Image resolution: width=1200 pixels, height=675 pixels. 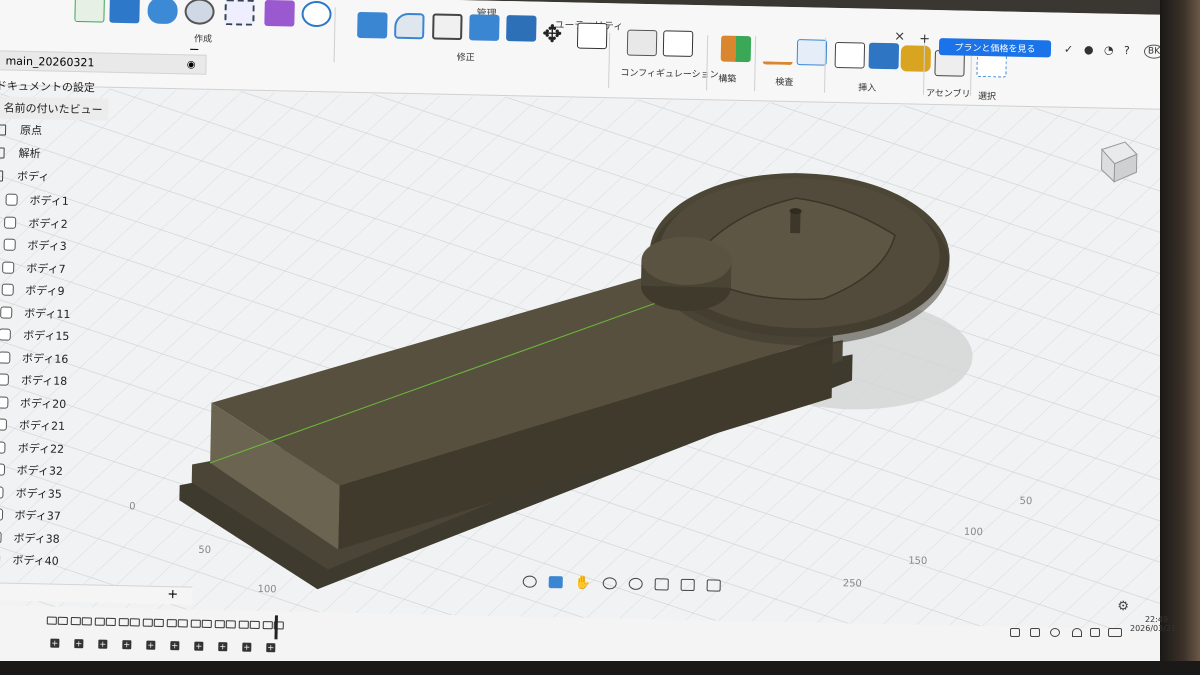 What do you see at coordinates (1153, 624) in the screenshot?
I see `clock: 22:49 2026/03/21` at bounding box center [1153, 624].